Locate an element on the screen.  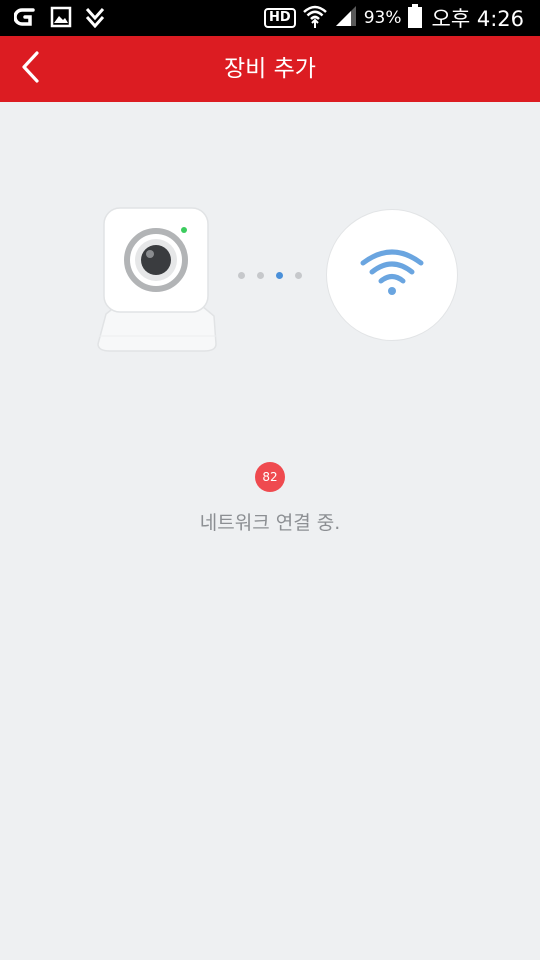
page-title: 장비 추가 is located at coordinates (270, 69).